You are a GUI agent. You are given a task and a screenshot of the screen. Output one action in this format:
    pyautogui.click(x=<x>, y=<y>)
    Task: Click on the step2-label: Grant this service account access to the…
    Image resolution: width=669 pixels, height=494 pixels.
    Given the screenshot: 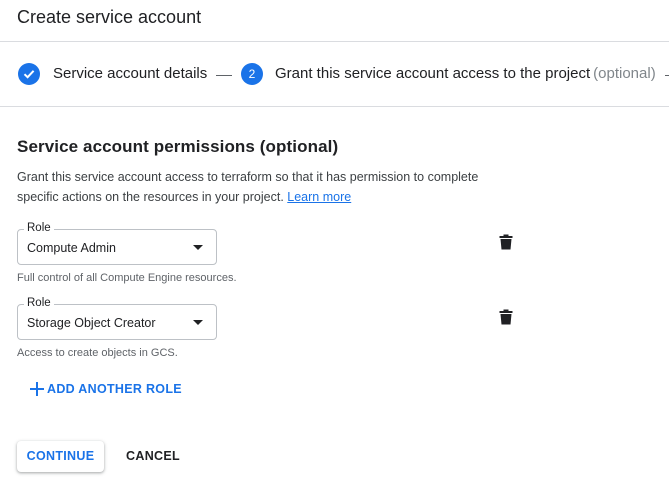 What is the action you would take?
    pyautogui.click(x=465, y=74)
    